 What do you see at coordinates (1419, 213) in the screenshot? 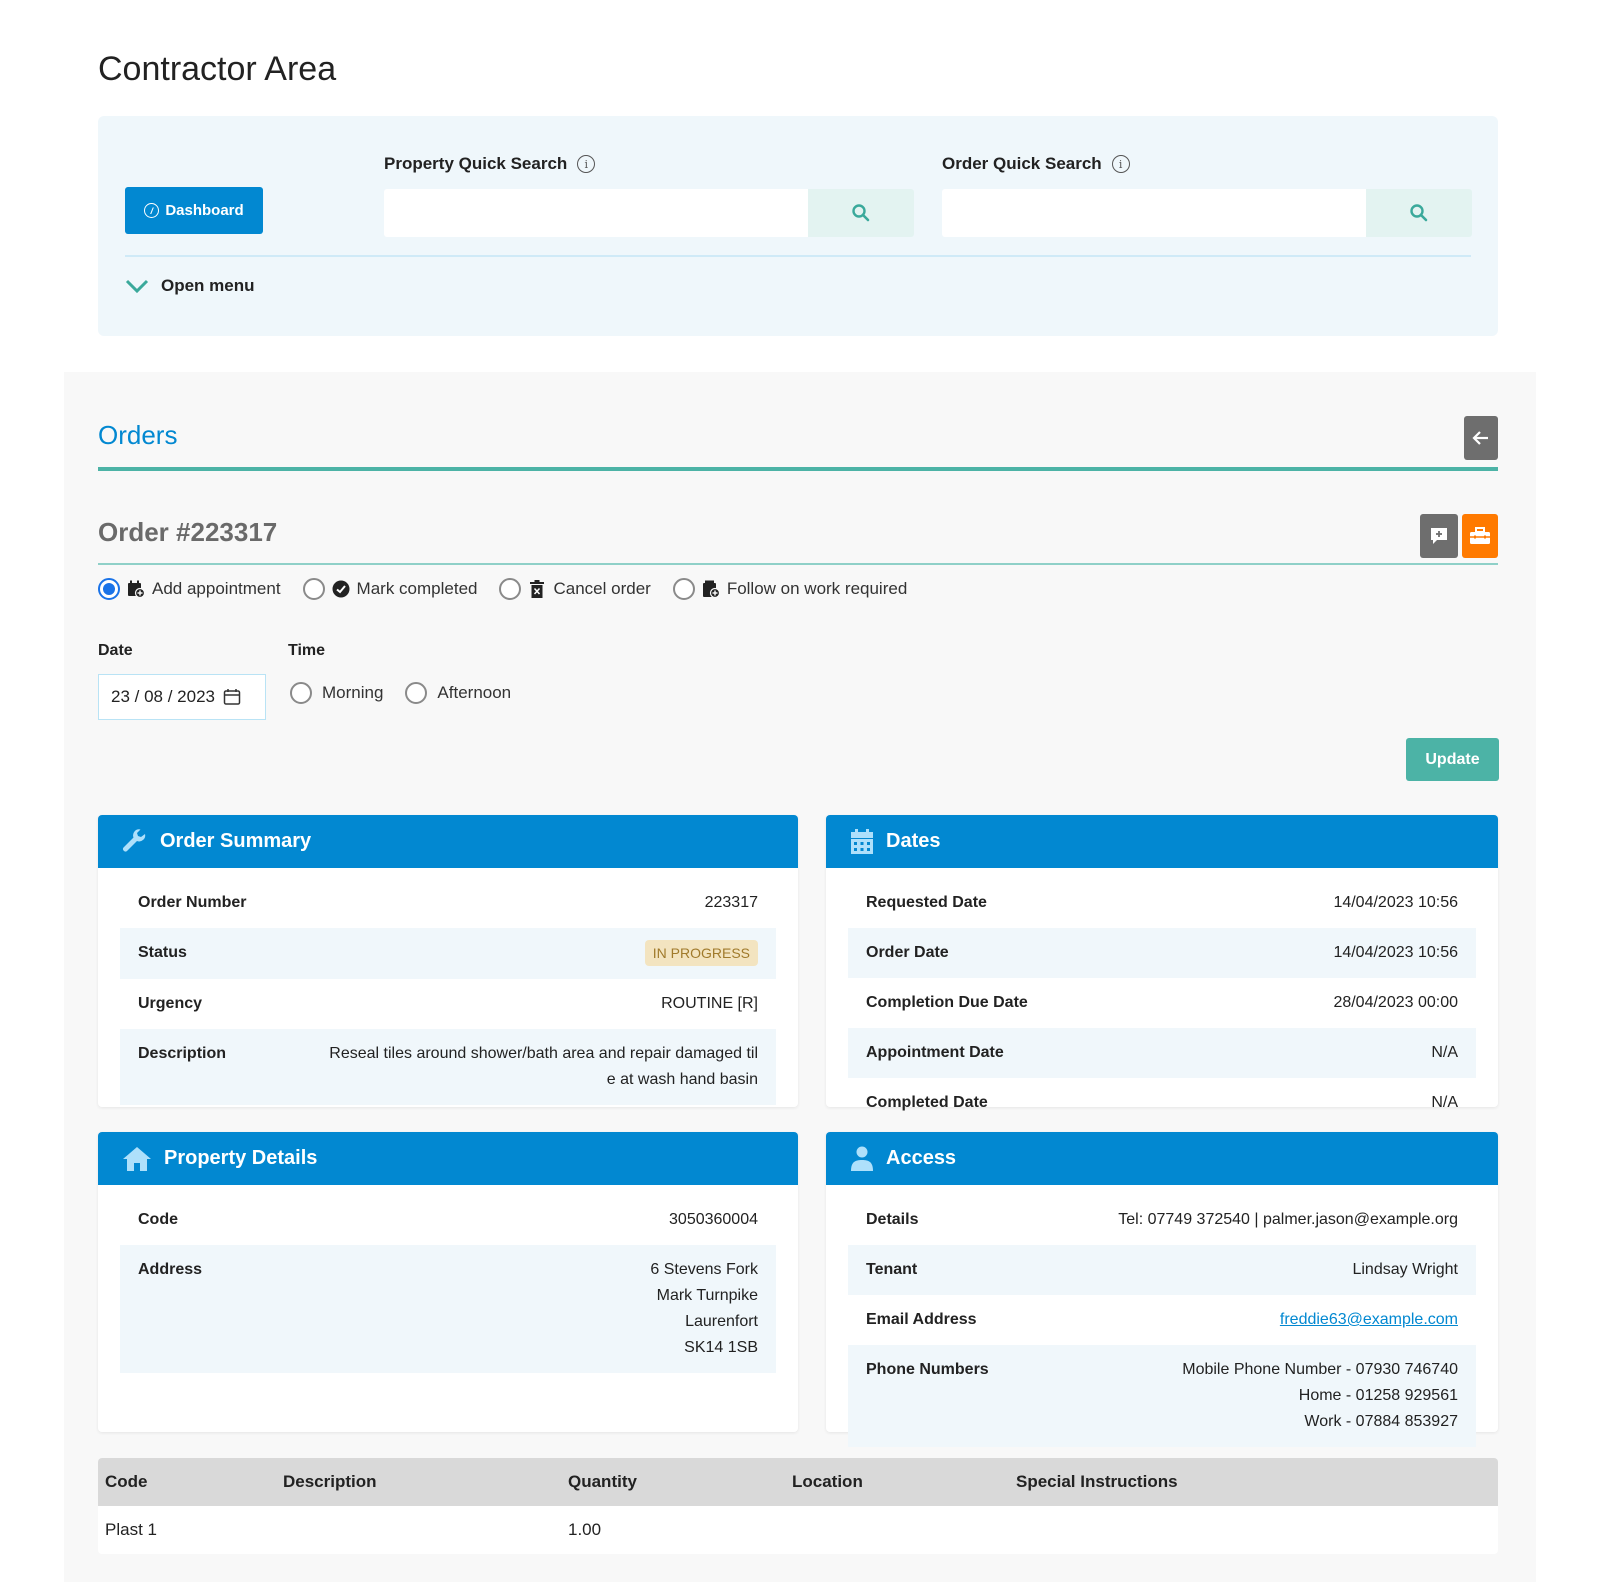
I see `order-search-button` at bounding box center [1419, 213].